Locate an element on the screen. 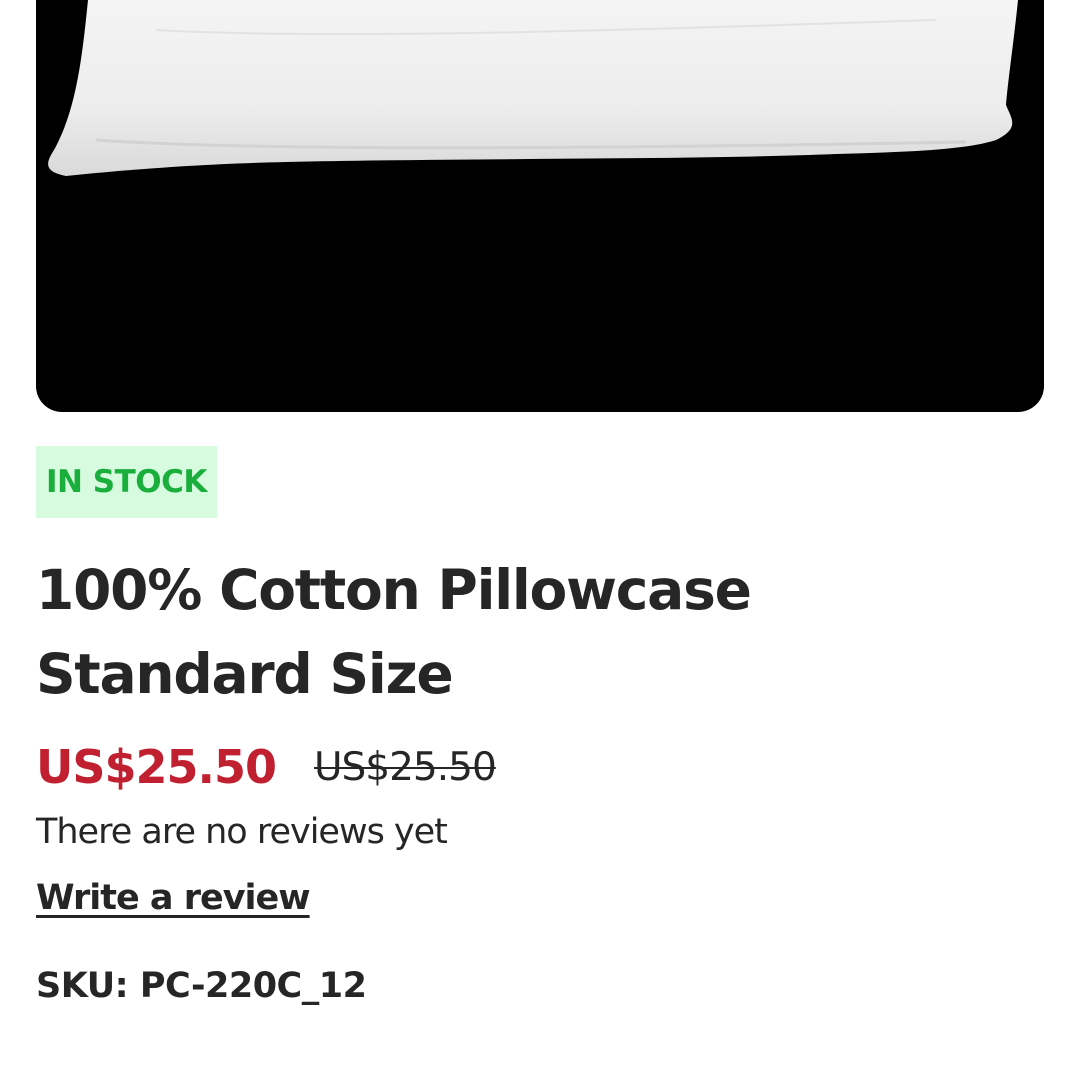 The image size is (1080, 1076). reviews-status-text: There are no reviews yet is located at coordinates (242, 832).